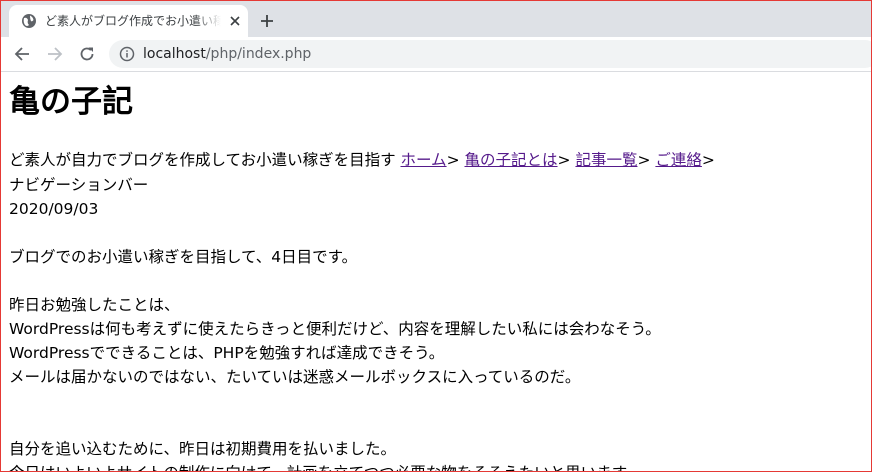 Image resolution: width=872 pixels, height=472 pixels. What do you see at coordinates (295, 377) in the screenshot?
I see `body-line: メールは届かないのではない、たいていは迷惑メールボックスに入っているのだ。` at bounding box center [295, 377].